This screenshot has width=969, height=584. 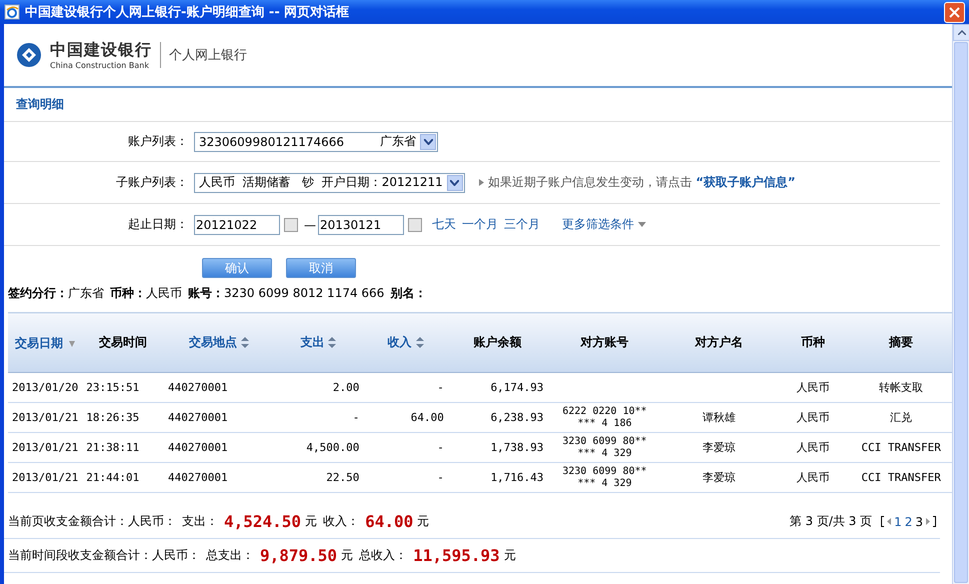 I want to click on filter-link: 更多筛选条件, so click(x=604, y=224).